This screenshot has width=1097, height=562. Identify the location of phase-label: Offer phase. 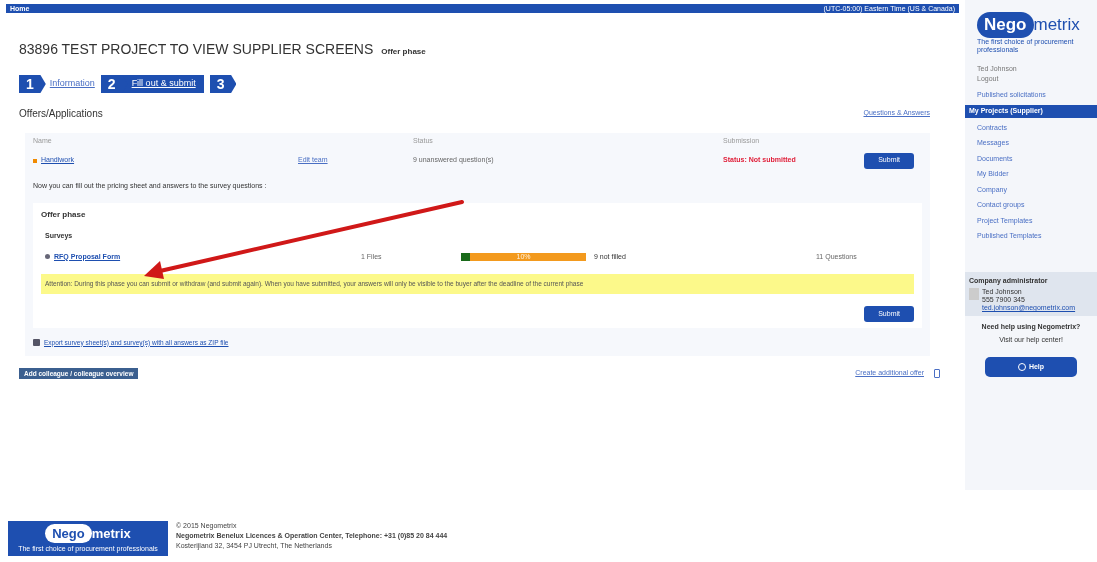
(403, 52).